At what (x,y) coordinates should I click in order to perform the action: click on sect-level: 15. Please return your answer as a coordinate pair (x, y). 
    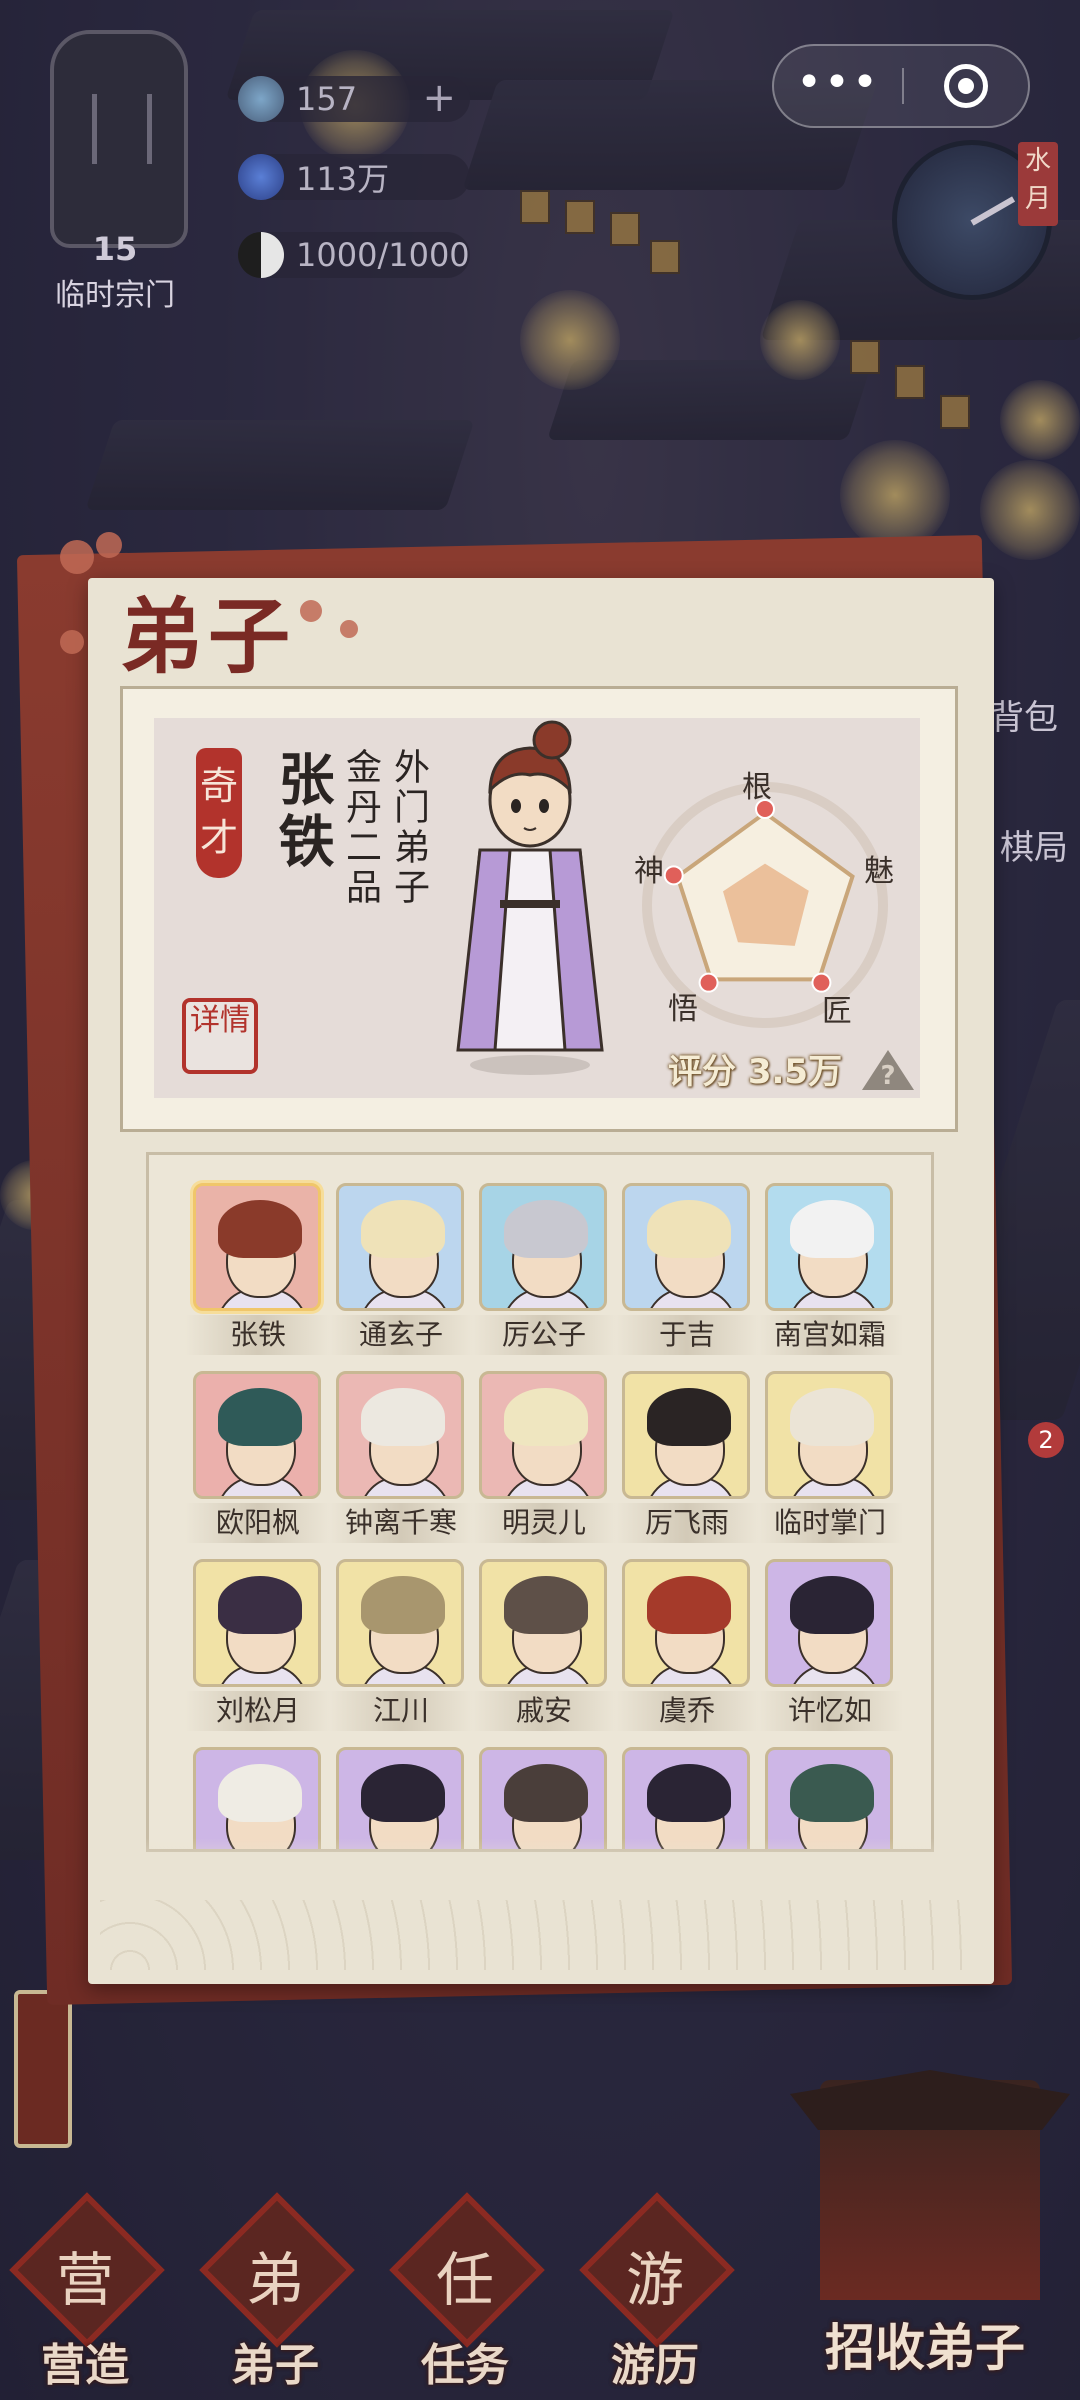
    Looking at the image, I should click on (115, 249).